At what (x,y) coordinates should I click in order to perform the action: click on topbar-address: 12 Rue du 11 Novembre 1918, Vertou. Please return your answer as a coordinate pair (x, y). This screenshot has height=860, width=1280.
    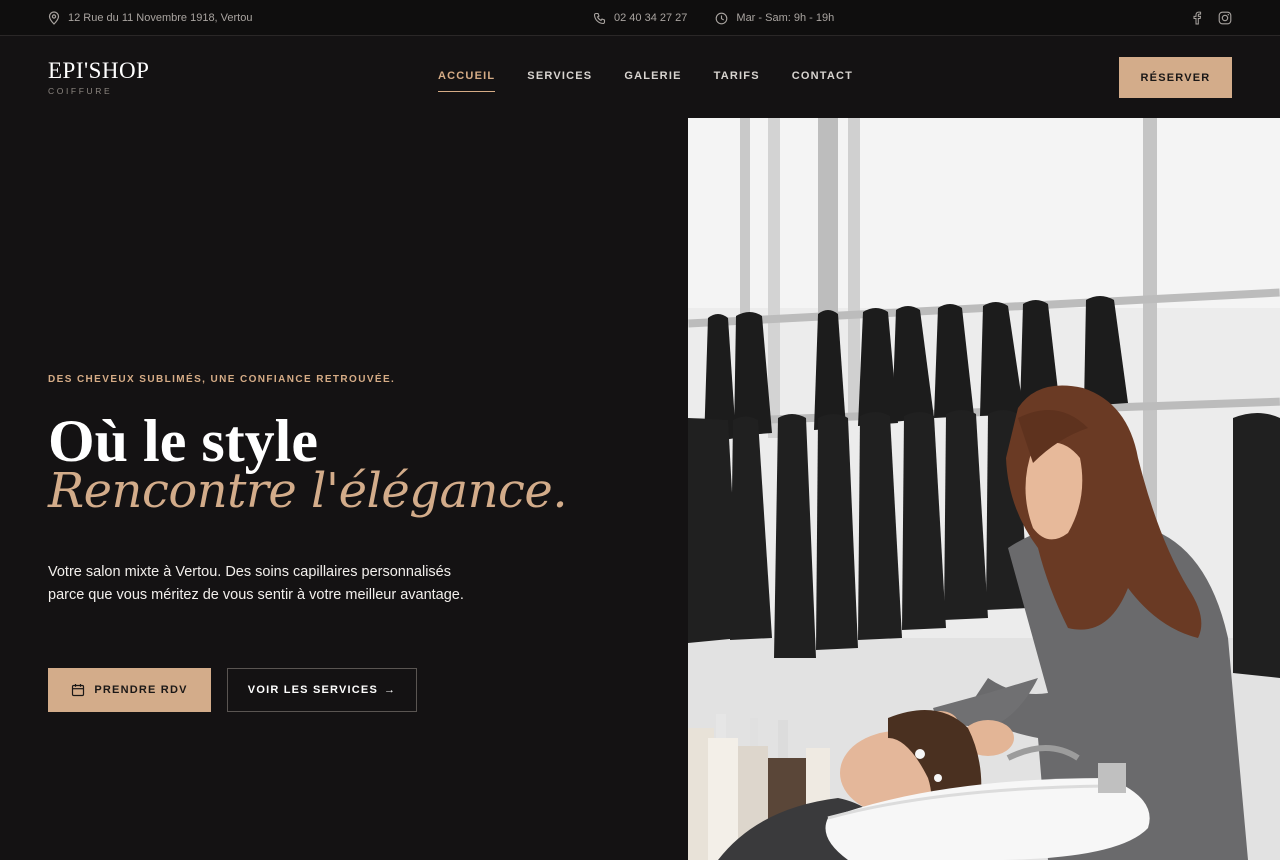
    Looking at the image, I should click on (150, 18).